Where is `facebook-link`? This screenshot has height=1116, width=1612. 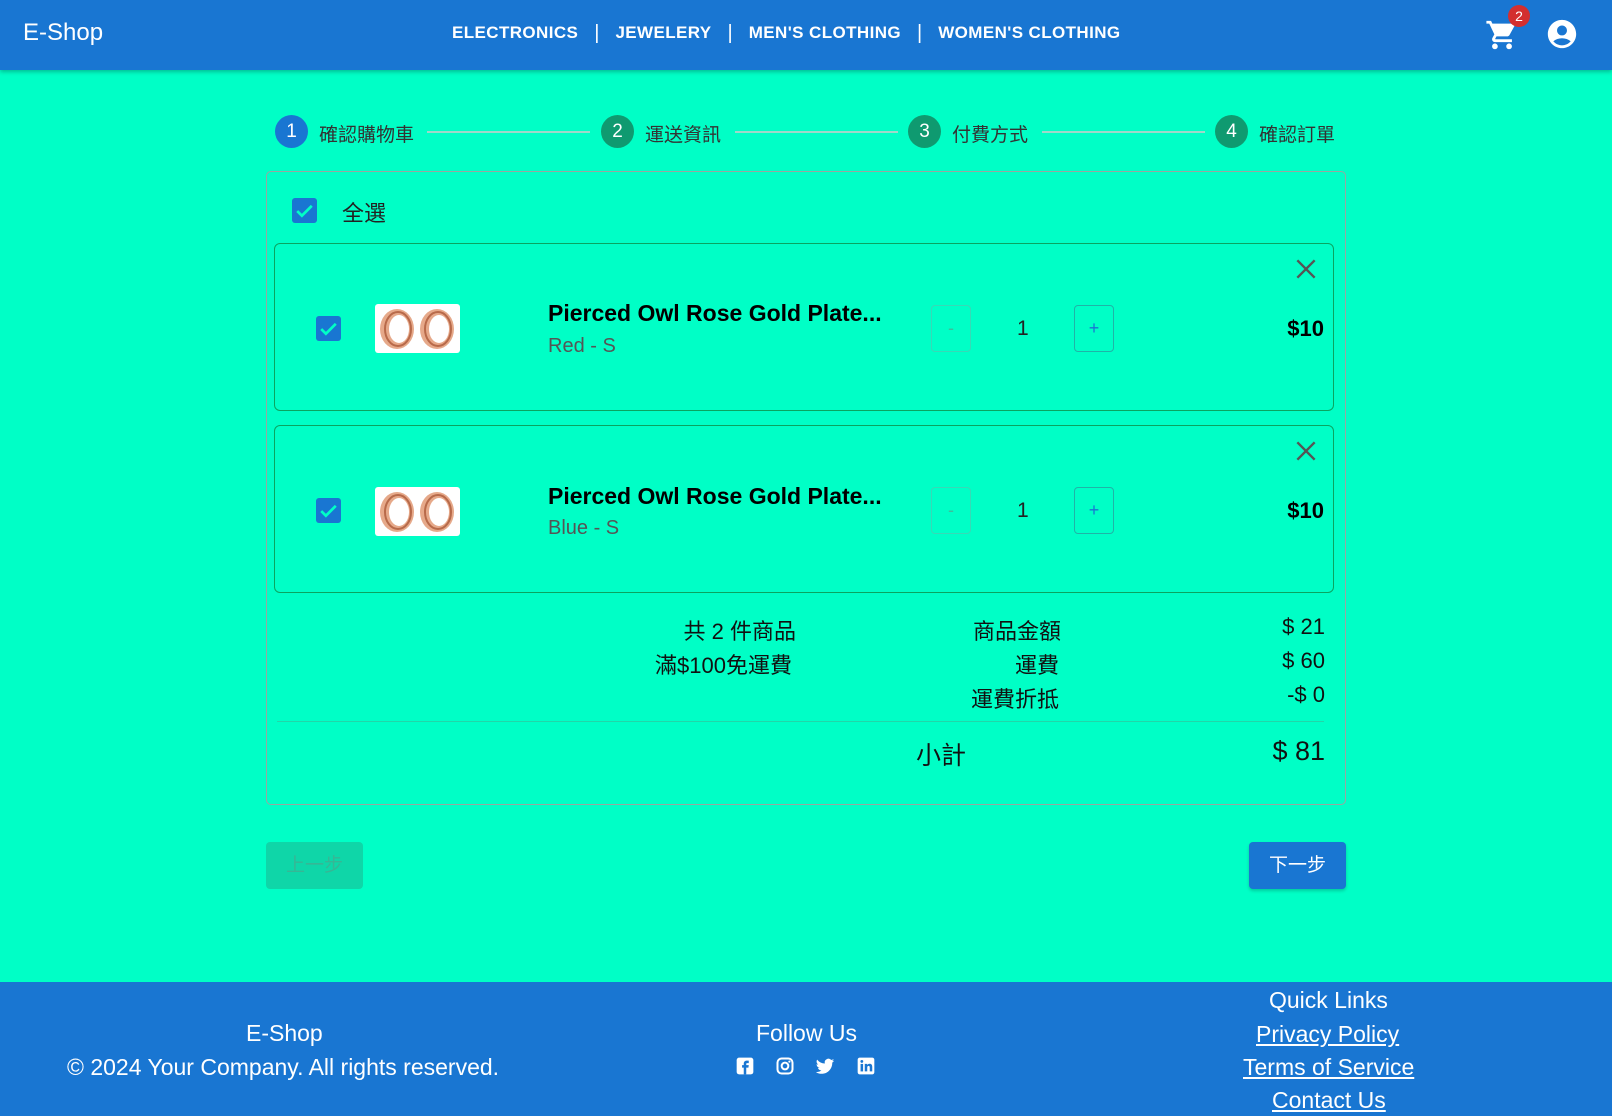 facebook-link is located at coordinates (745, 1066).